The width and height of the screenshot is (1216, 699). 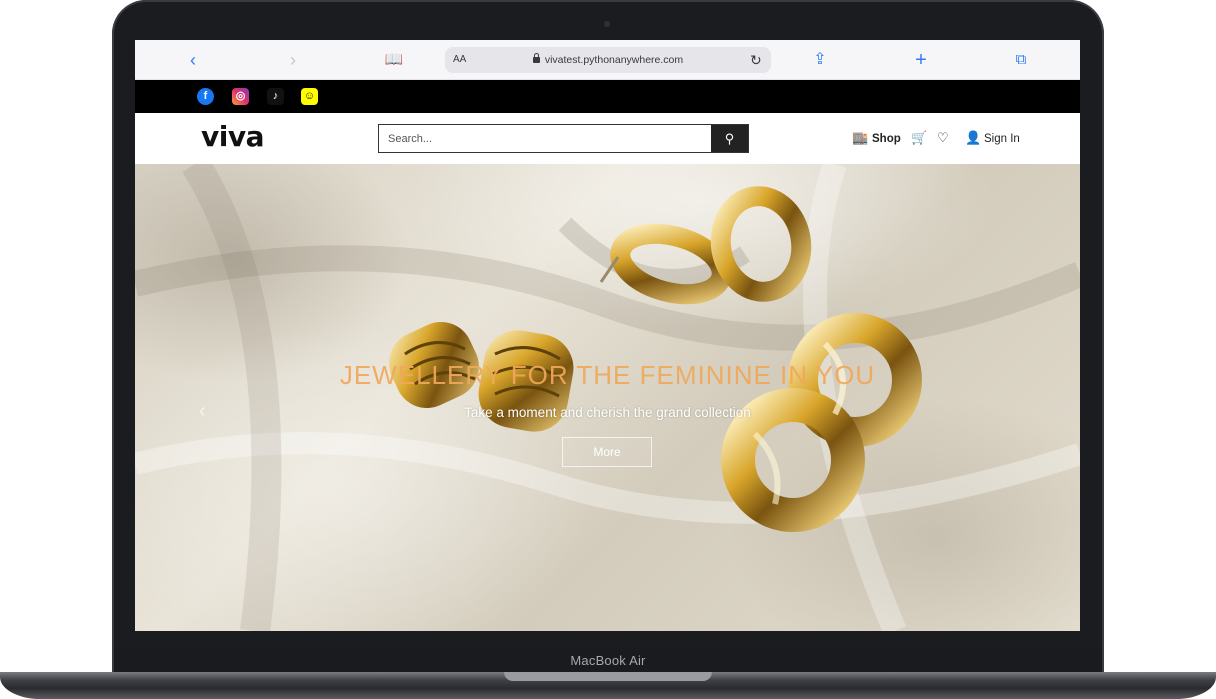 I want to click on share-icon: ⇪, so click(x=820, y=60).